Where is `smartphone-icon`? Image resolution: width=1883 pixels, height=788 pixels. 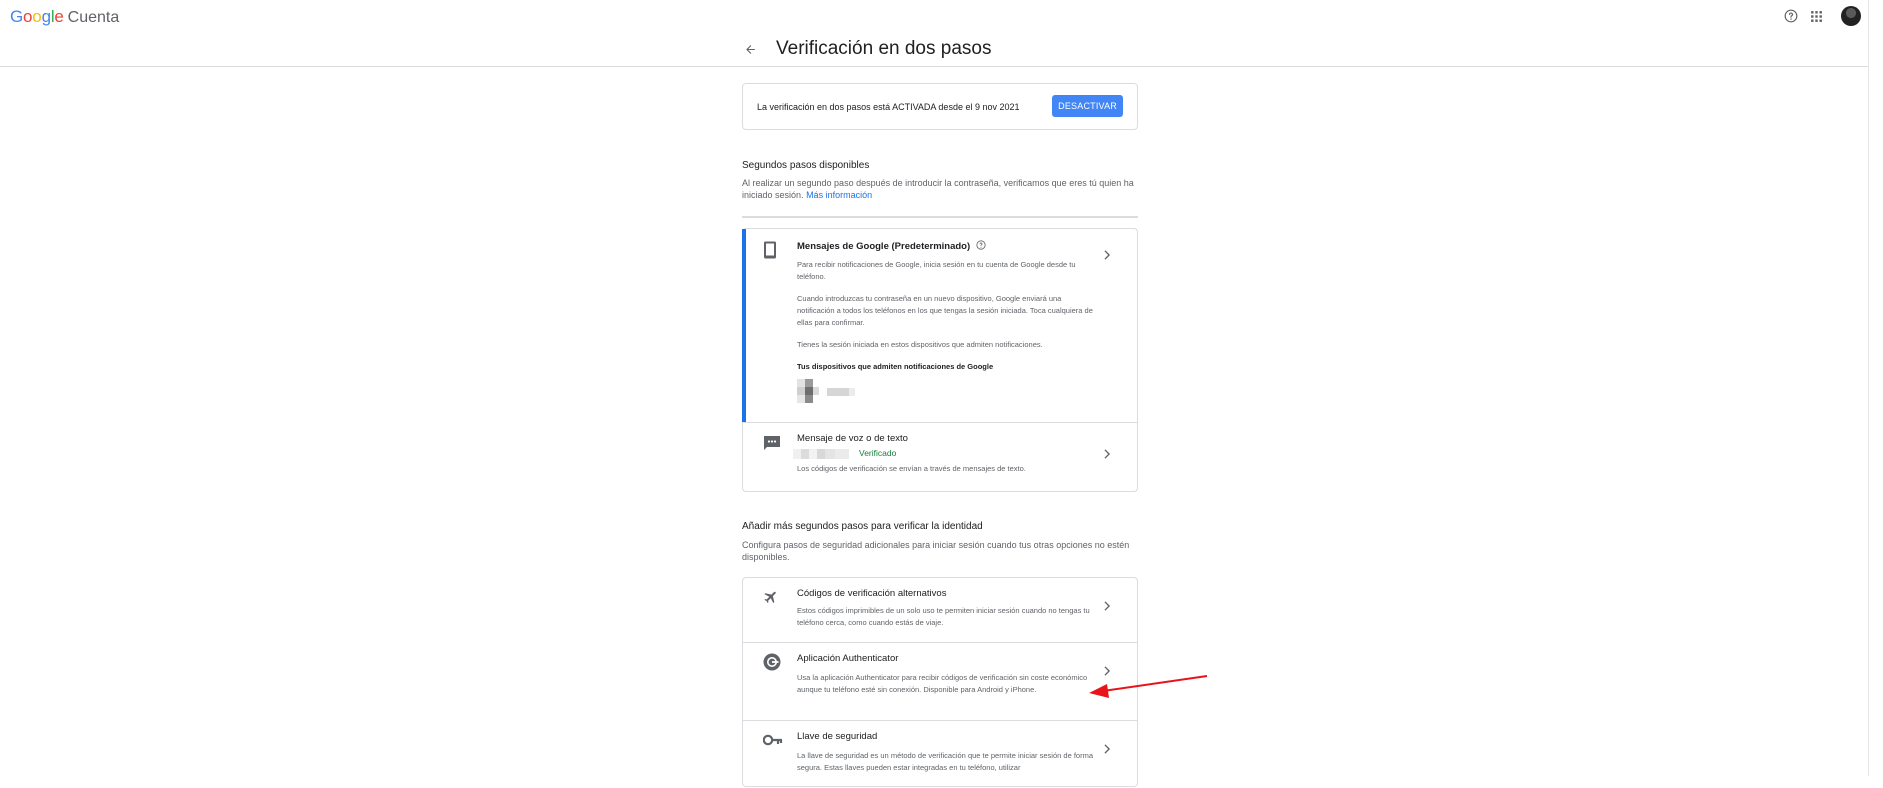
smartphone-icon is located at coordinates (770, 252).